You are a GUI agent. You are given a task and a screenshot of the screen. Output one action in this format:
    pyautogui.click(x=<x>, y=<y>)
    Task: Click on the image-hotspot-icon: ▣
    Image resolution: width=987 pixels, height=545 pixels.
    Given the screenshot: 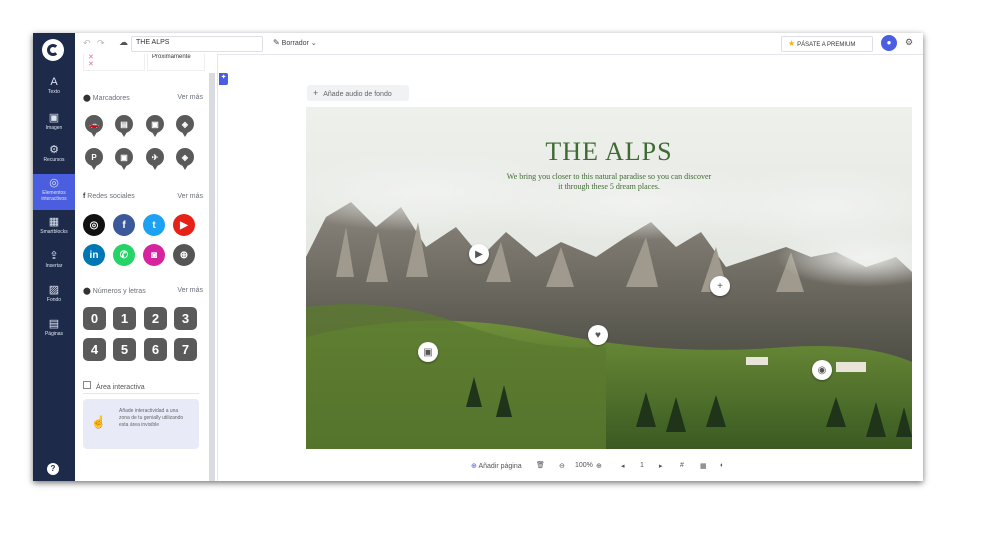 What is the action you would take?
    pyautogui.click(x=428, y=352)
    